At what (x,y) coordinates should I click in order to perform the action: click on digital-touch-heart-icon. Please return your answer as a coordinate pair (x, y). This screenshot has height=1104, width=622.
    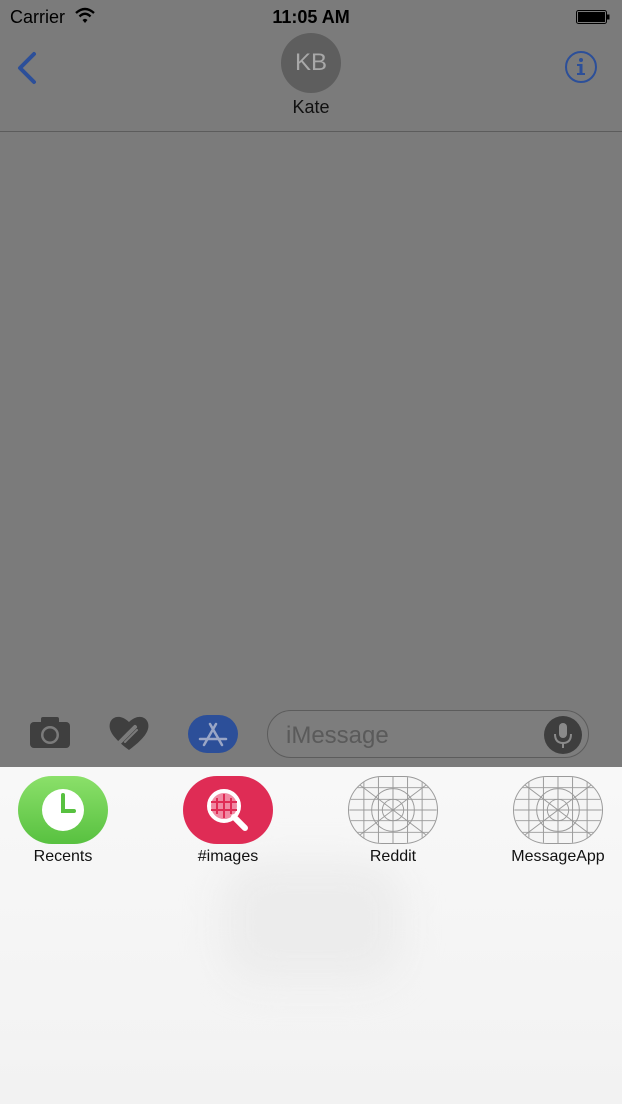
    Looking at the image, I should click on (129, 732).